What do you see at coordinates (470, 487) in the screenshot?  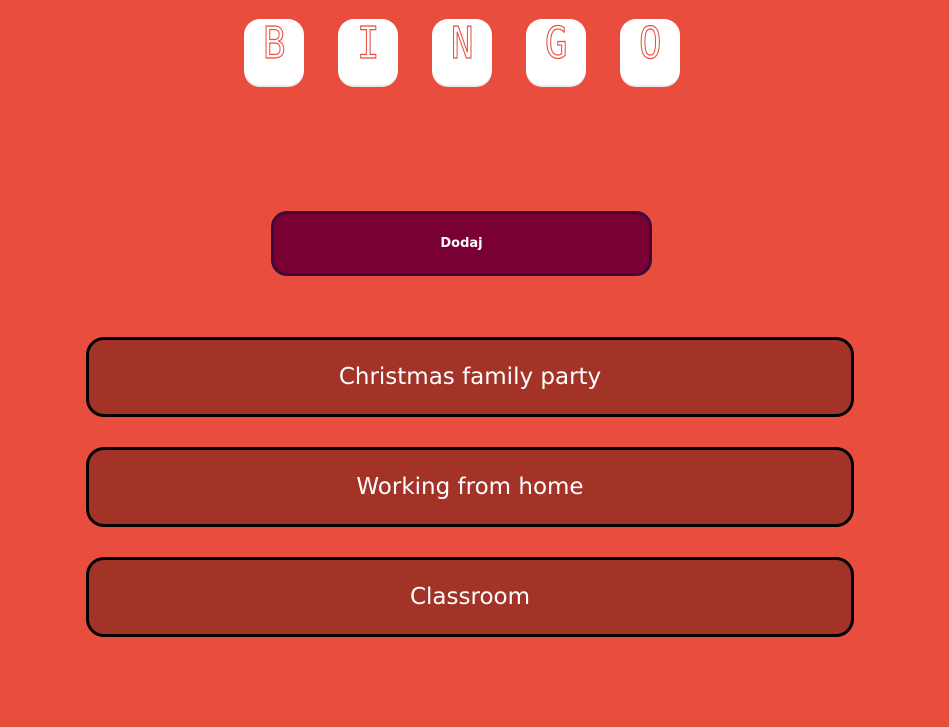 I see `board-item-working-from-home: Working from home` at bounding box center [470, 487].